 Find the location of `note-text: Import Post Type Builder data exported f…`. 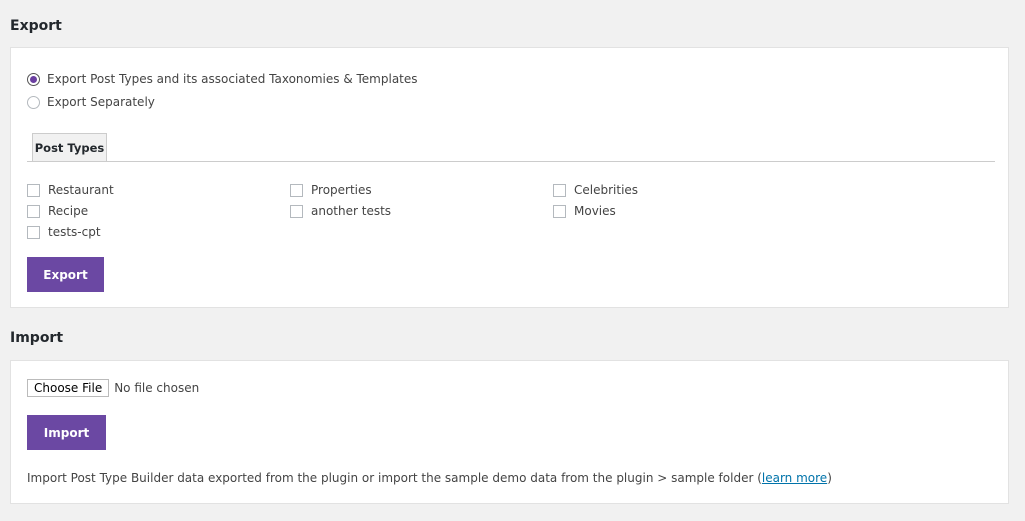

note-text: Import Post Type Builder data exported f… is located at coordinates (394, 478).